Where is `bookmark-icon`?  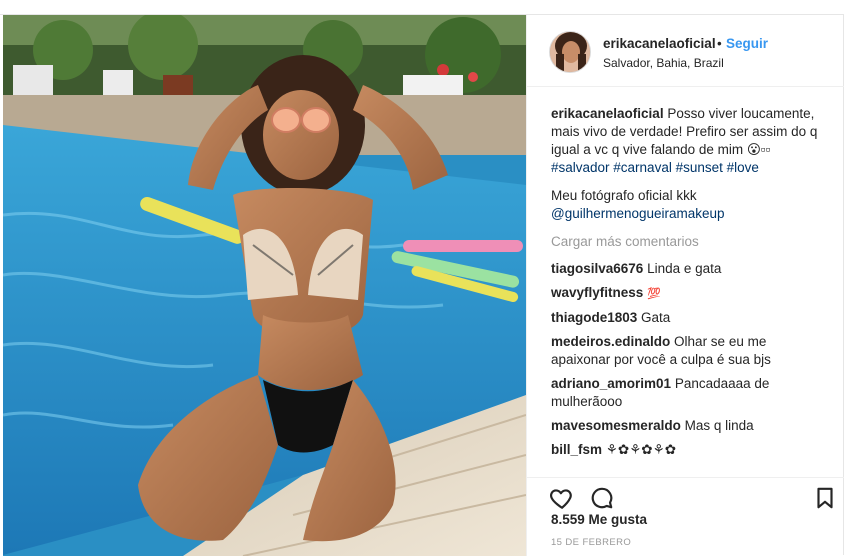 bookmark-icon is located at coordinates (825, 498).